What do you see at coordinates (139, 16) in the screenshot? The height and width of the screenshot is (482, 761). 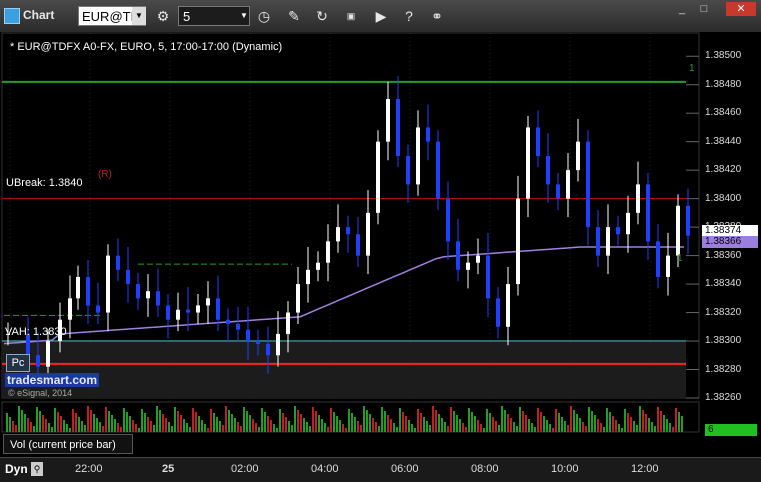 I see `symbol-dropdown-icon: ▼` at bounding box center [139, 16].